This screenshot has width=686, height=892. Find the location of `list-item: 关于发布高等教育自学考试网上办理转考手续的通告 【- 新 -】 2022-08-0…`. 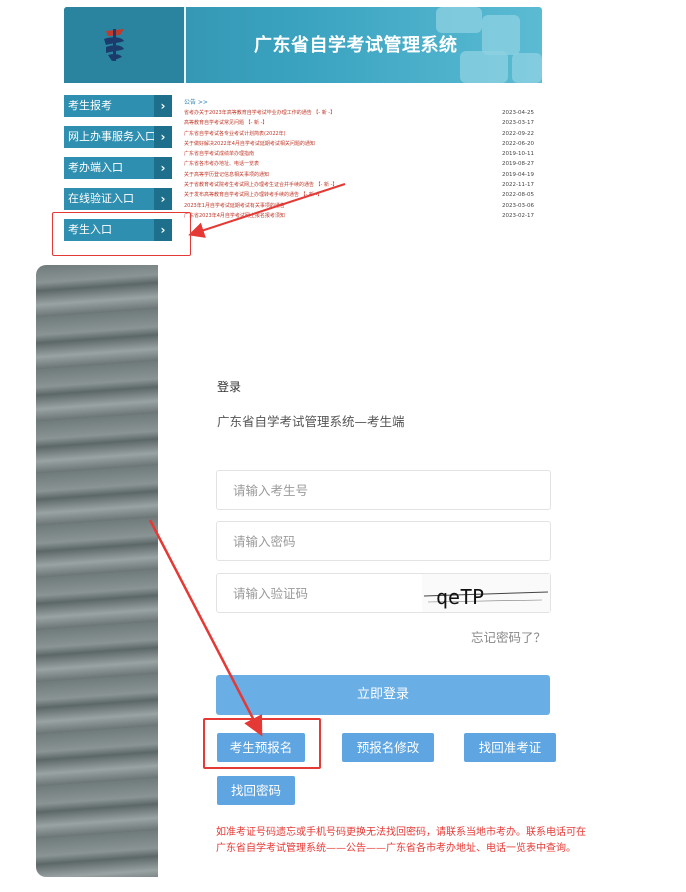

list-item: 关于发布高等教育自学考试网上办理转考手续的通告 【- 新 -】 2022-08-0… is located at coordinates (363, 195).